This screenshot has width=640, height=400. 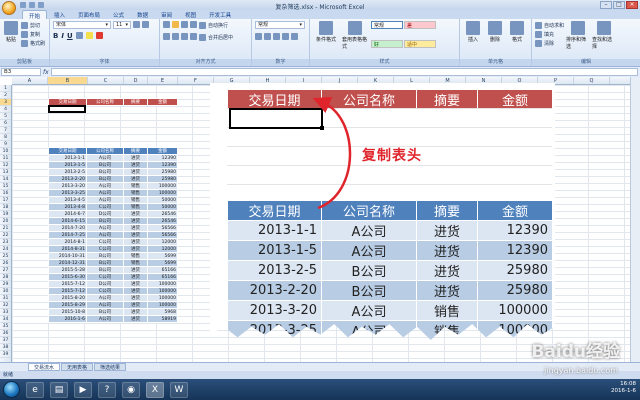 What do you see at coordinates (213, 25) in the screenshot?
I see `wrap-text-button: 自动换行` at bounding box center [213, 25].